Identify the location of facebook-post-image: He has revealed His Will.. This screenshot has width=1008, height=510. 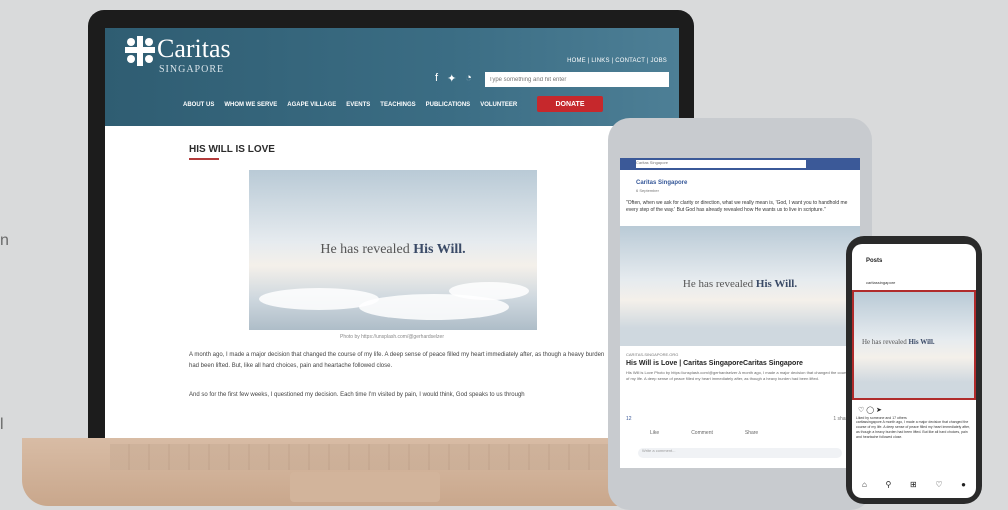
(740, 286).